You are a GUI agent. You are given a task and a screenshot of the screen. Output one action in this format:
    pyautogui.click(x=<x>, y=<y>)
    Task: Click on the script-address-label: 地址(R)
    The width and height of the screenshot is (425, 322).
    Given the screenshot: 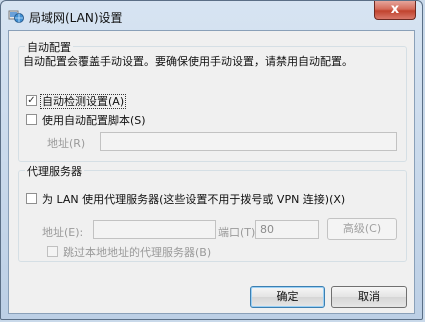 What is the action you would take?
    pyautogui.click(x=66, y=143)
    